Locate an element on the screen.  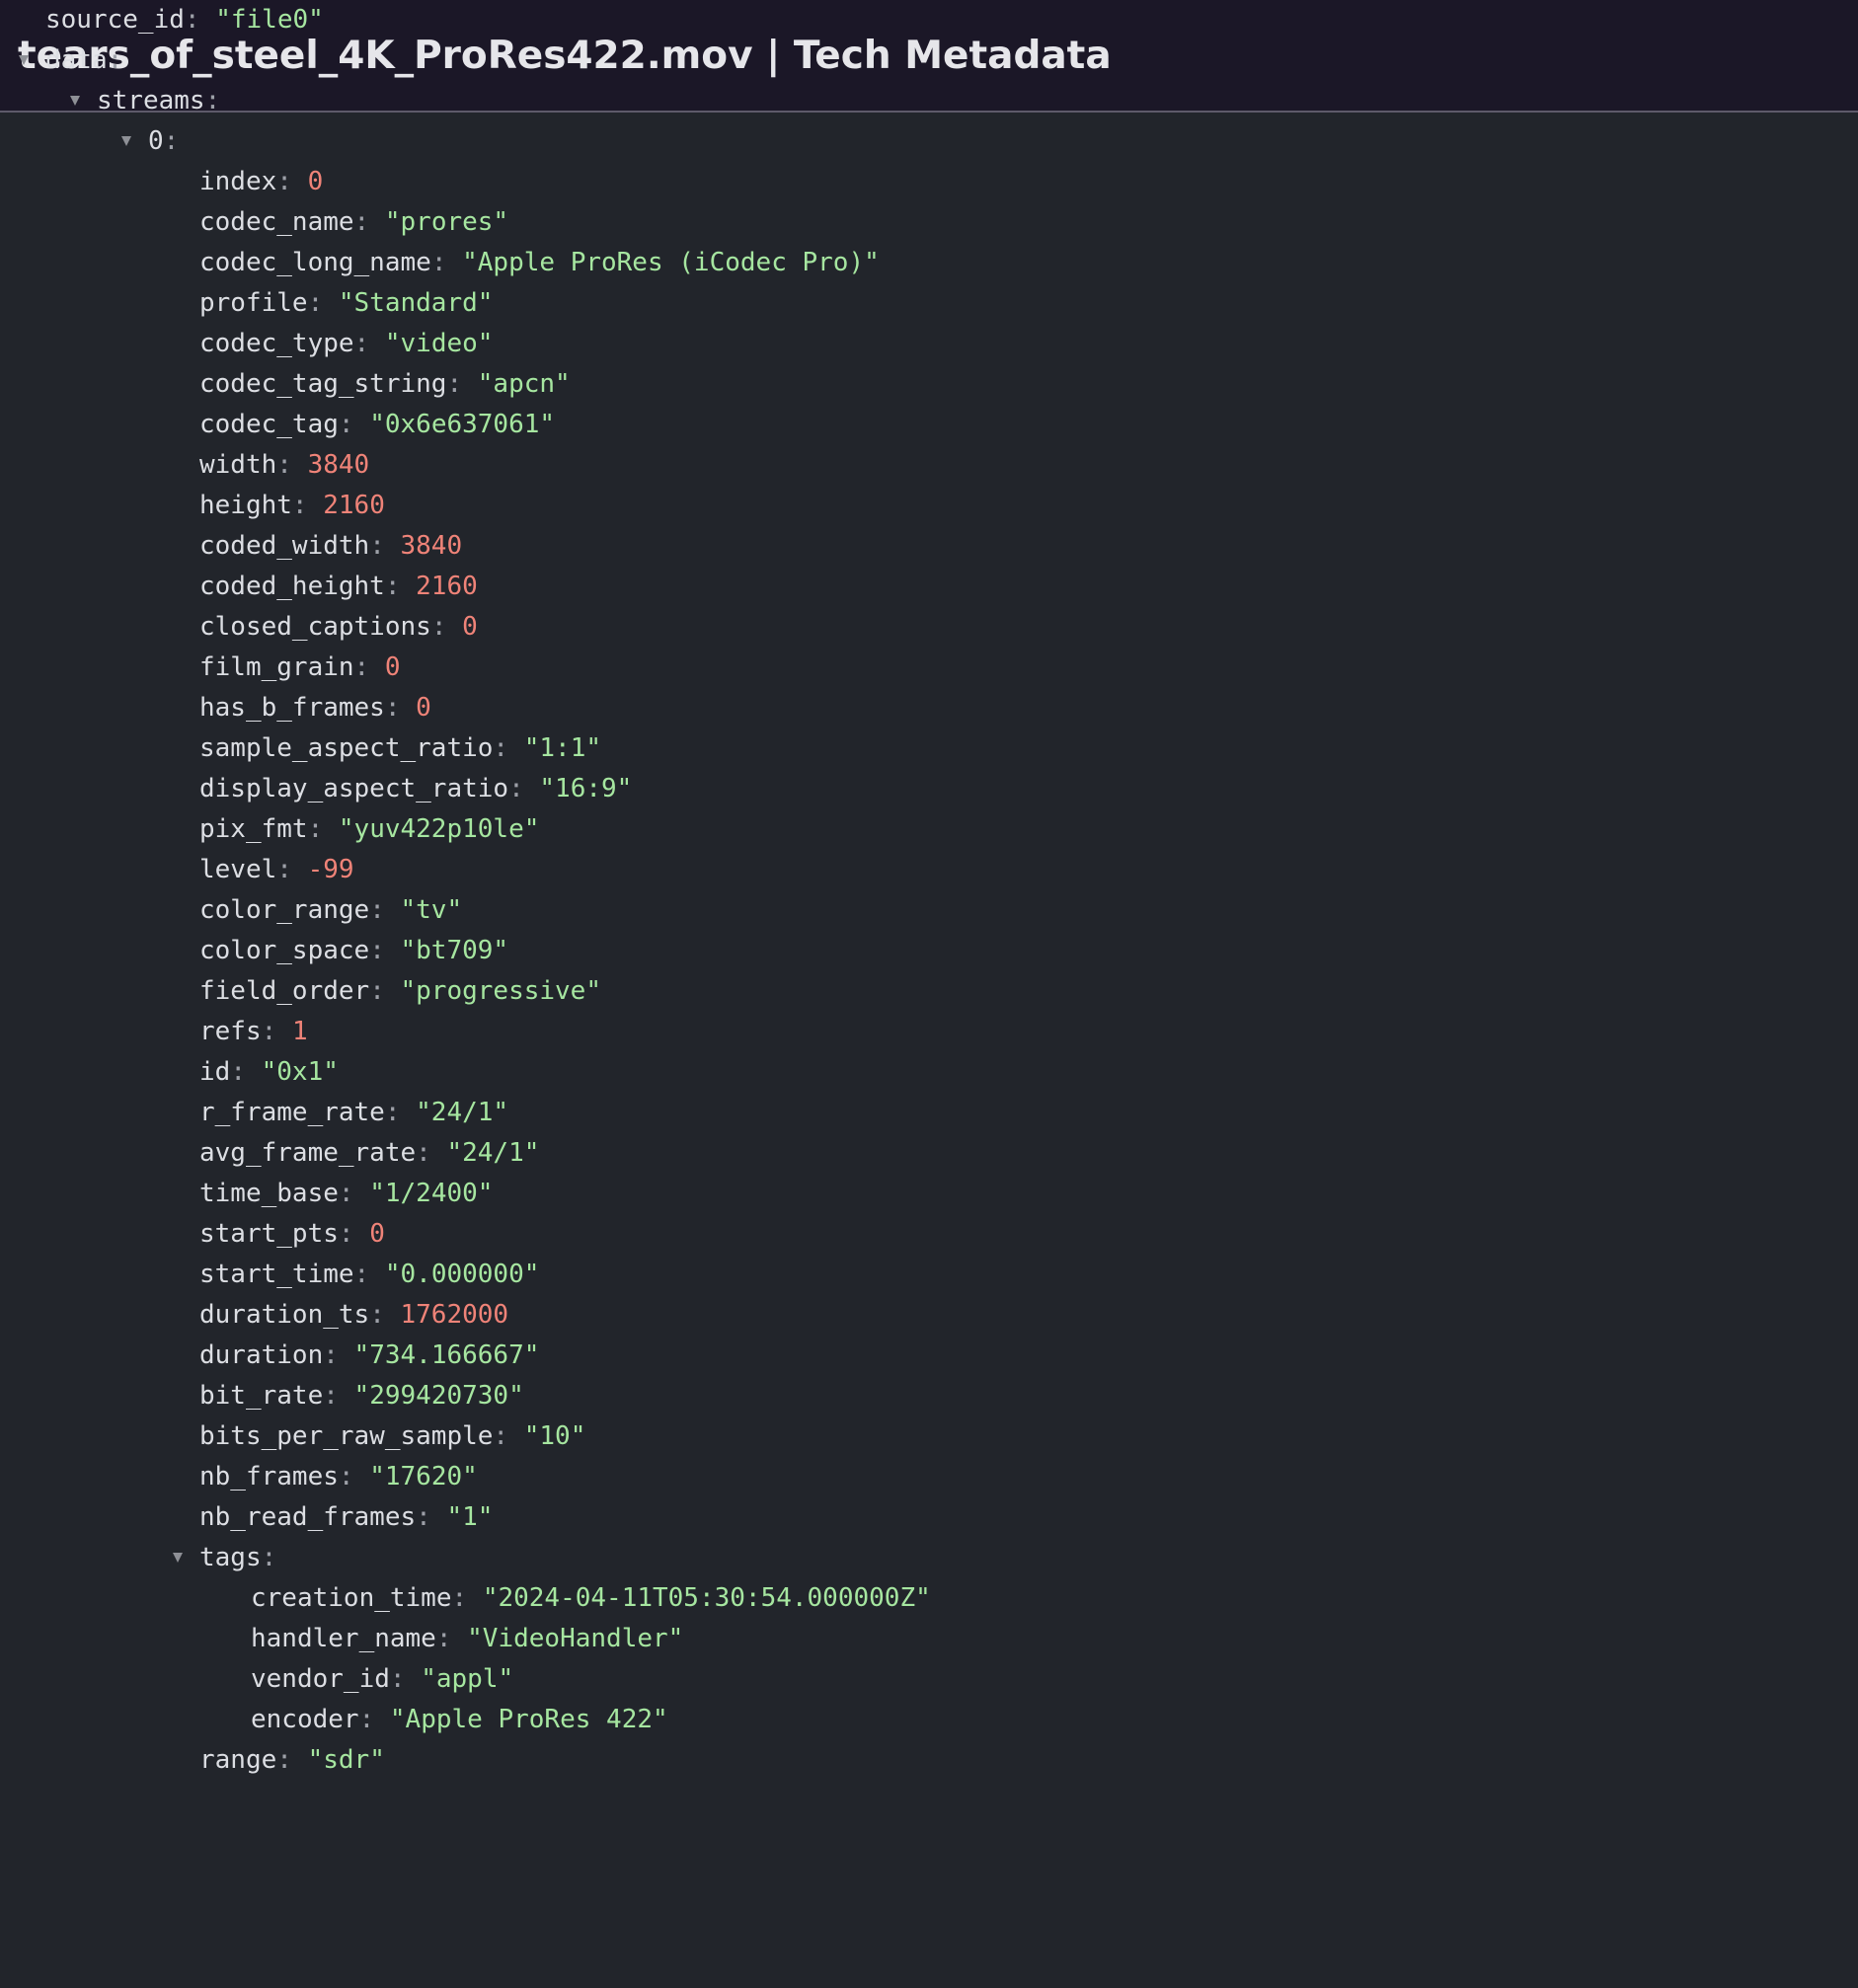
tree-node: tags: is located at coordinates (225, 1558).